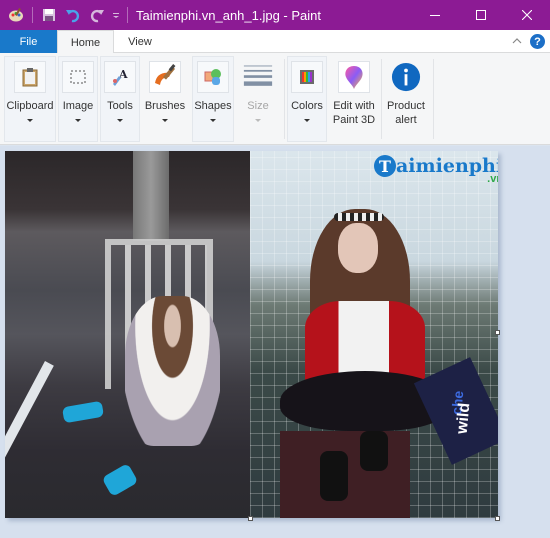 The width and height of the screenshot is (550, 538). What do you see at coordinates (49, 15) in the screenshot?
I see `save-icon` at bounding box center [49, 15].